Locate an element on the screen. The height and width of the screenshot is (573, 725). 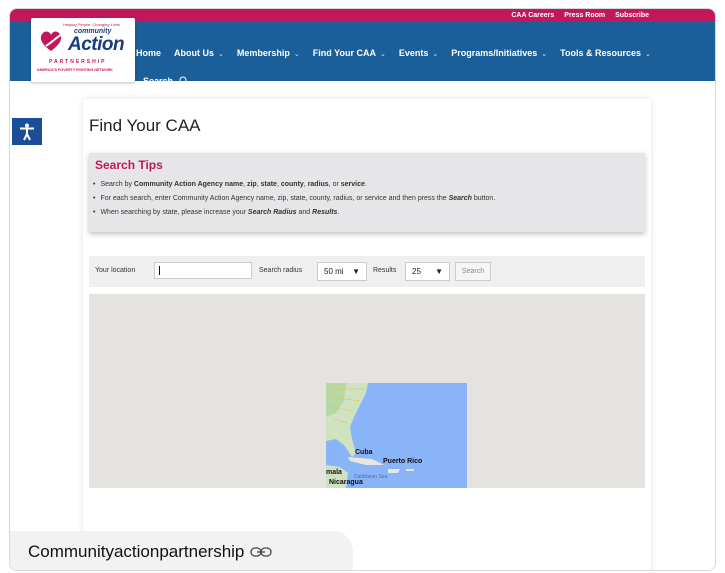
footer-area: Communityactionpartnership is located at coordinates (362, 550).